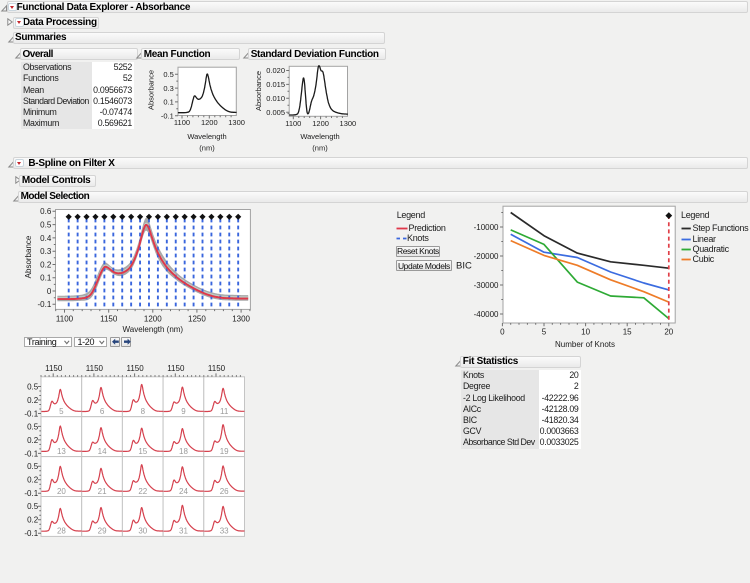 The width and height of the screenshot is (750, 583). I want to click on svg-text: Number of Knots, so click(585, 344).